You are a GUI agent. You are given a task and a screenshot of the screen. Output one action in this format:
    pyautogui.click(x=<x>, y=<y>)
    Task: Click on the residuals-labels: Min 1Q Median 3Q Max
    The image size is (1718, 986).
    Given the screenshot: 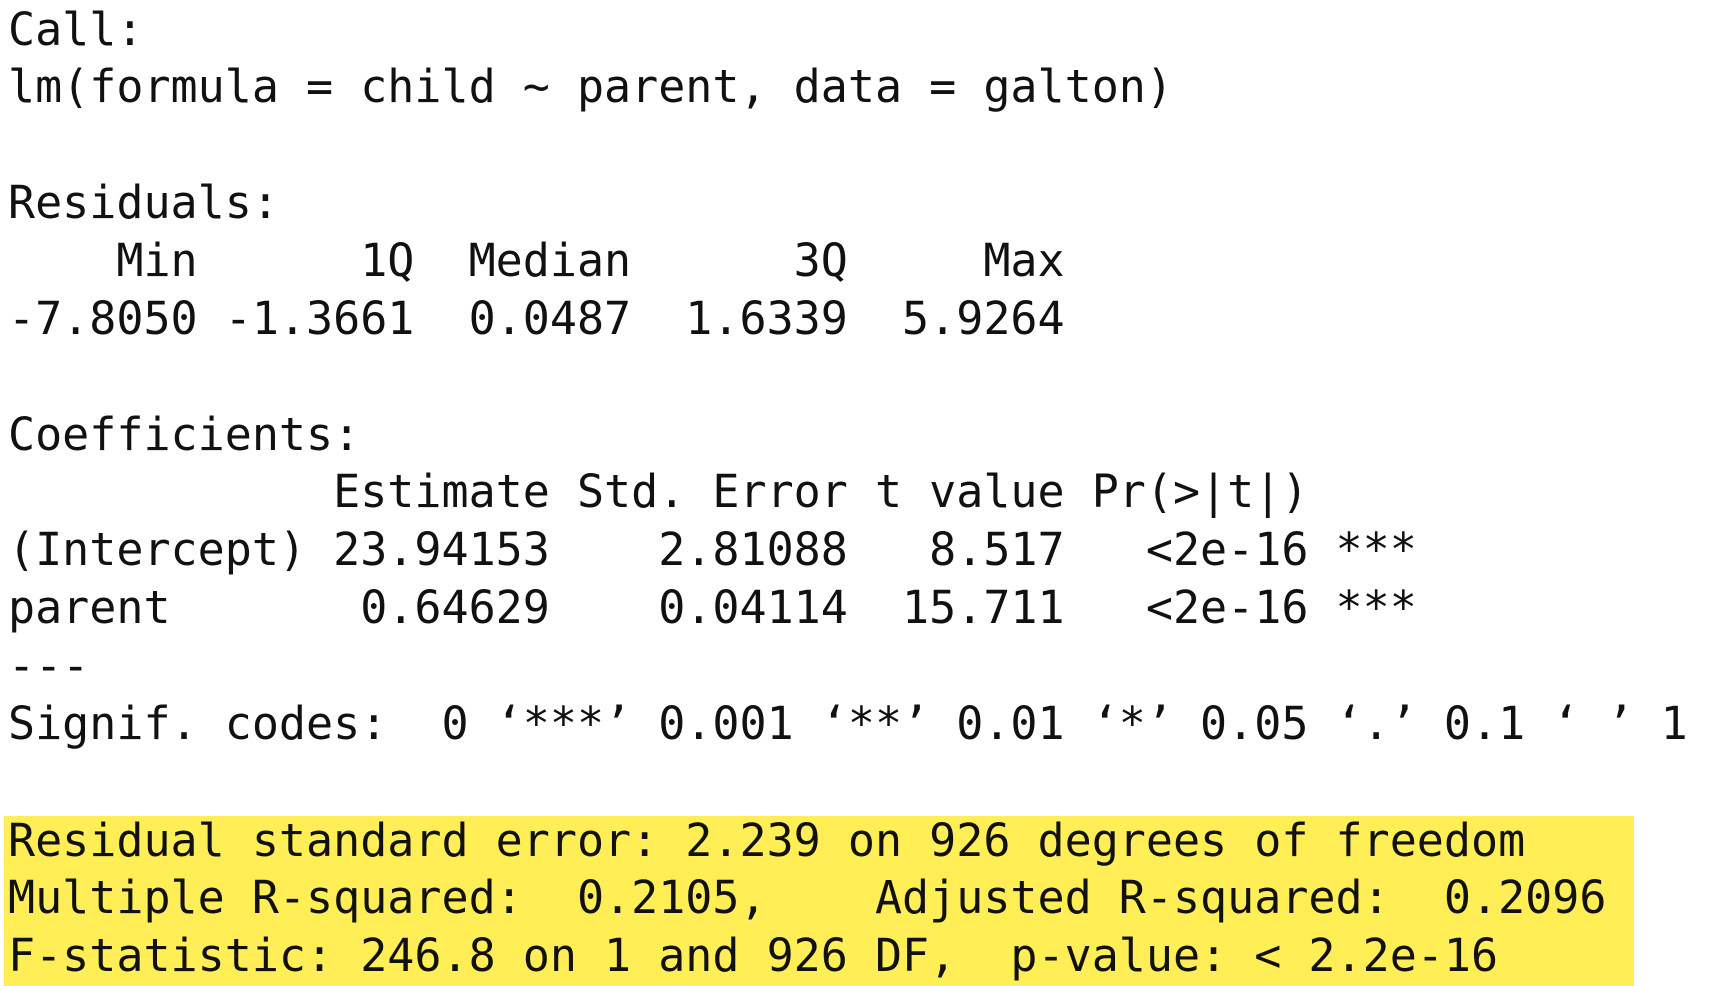 What is the action you would take?
    pyautogui.click(x=536, y=260)
    